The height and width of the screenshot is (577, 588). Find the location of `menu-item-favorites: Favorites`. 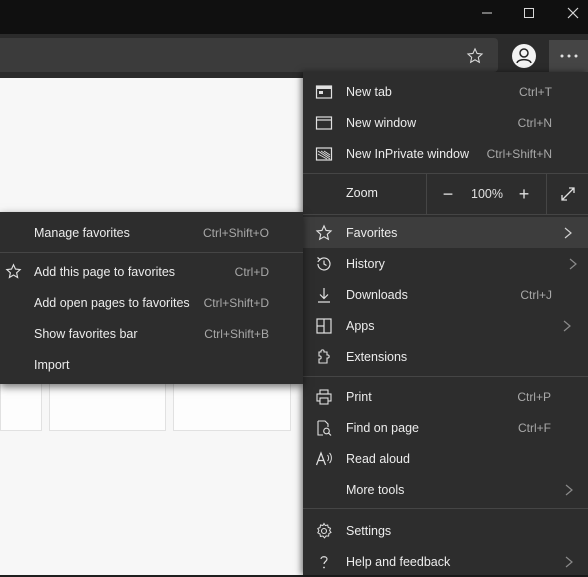

menu-item-favorites: Favorites is located at coordinates (445, 232).